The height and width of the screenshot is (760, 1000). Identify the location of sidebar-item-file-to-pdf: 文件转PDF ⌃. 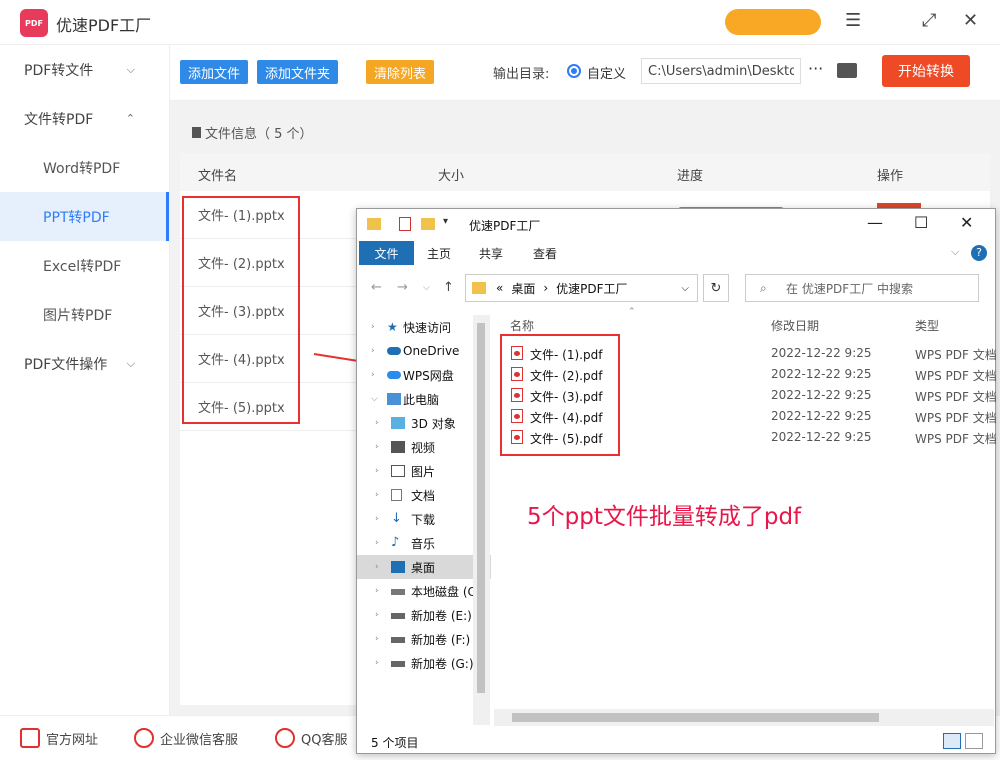
(84, 118).